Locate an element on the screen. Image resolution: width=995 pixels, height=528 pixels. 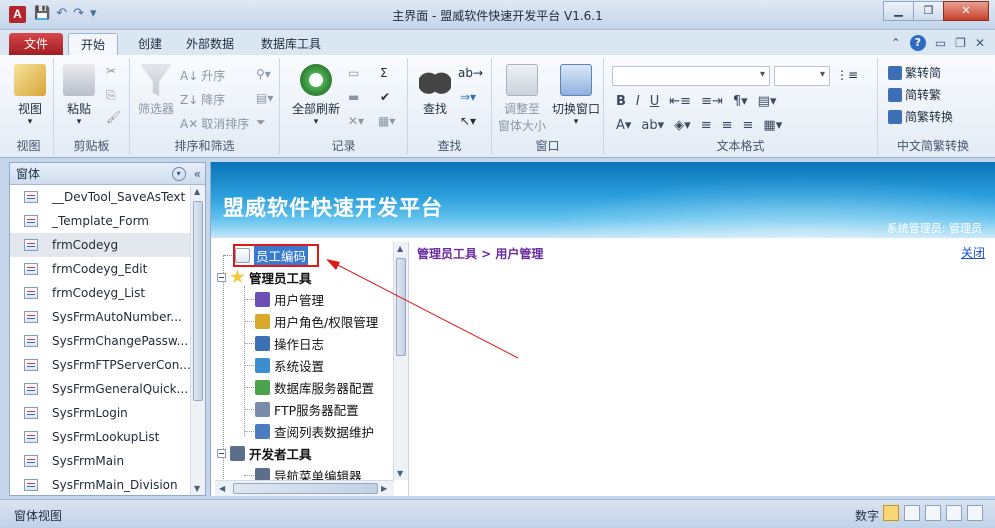
selection-filter-icon: ⚲▾ is located at coordinates (263, 74).